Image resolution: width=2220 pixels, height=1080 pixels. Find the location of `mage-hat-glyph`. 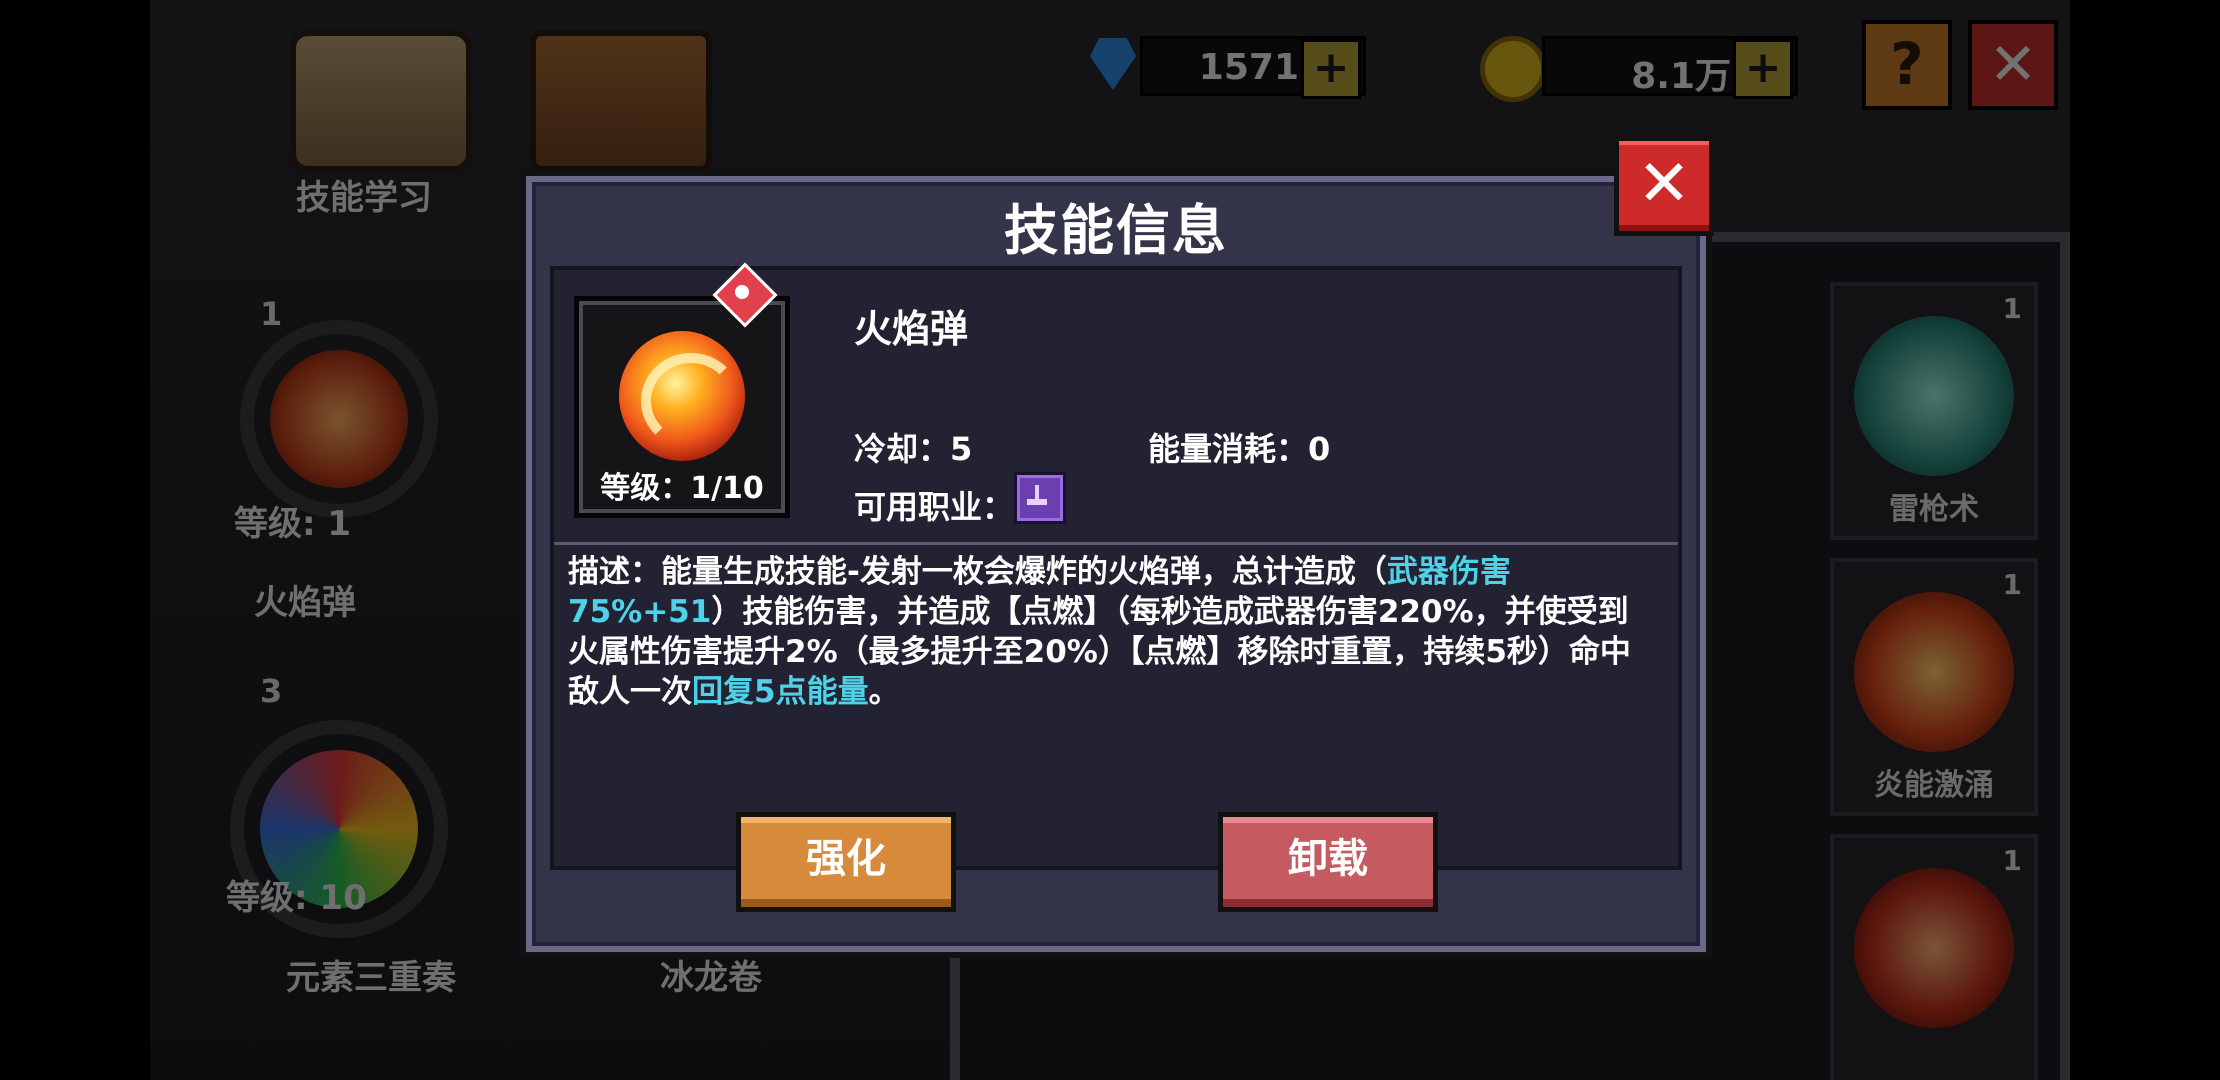

mage-hat-glyph is located at coordinates (1037, 495).